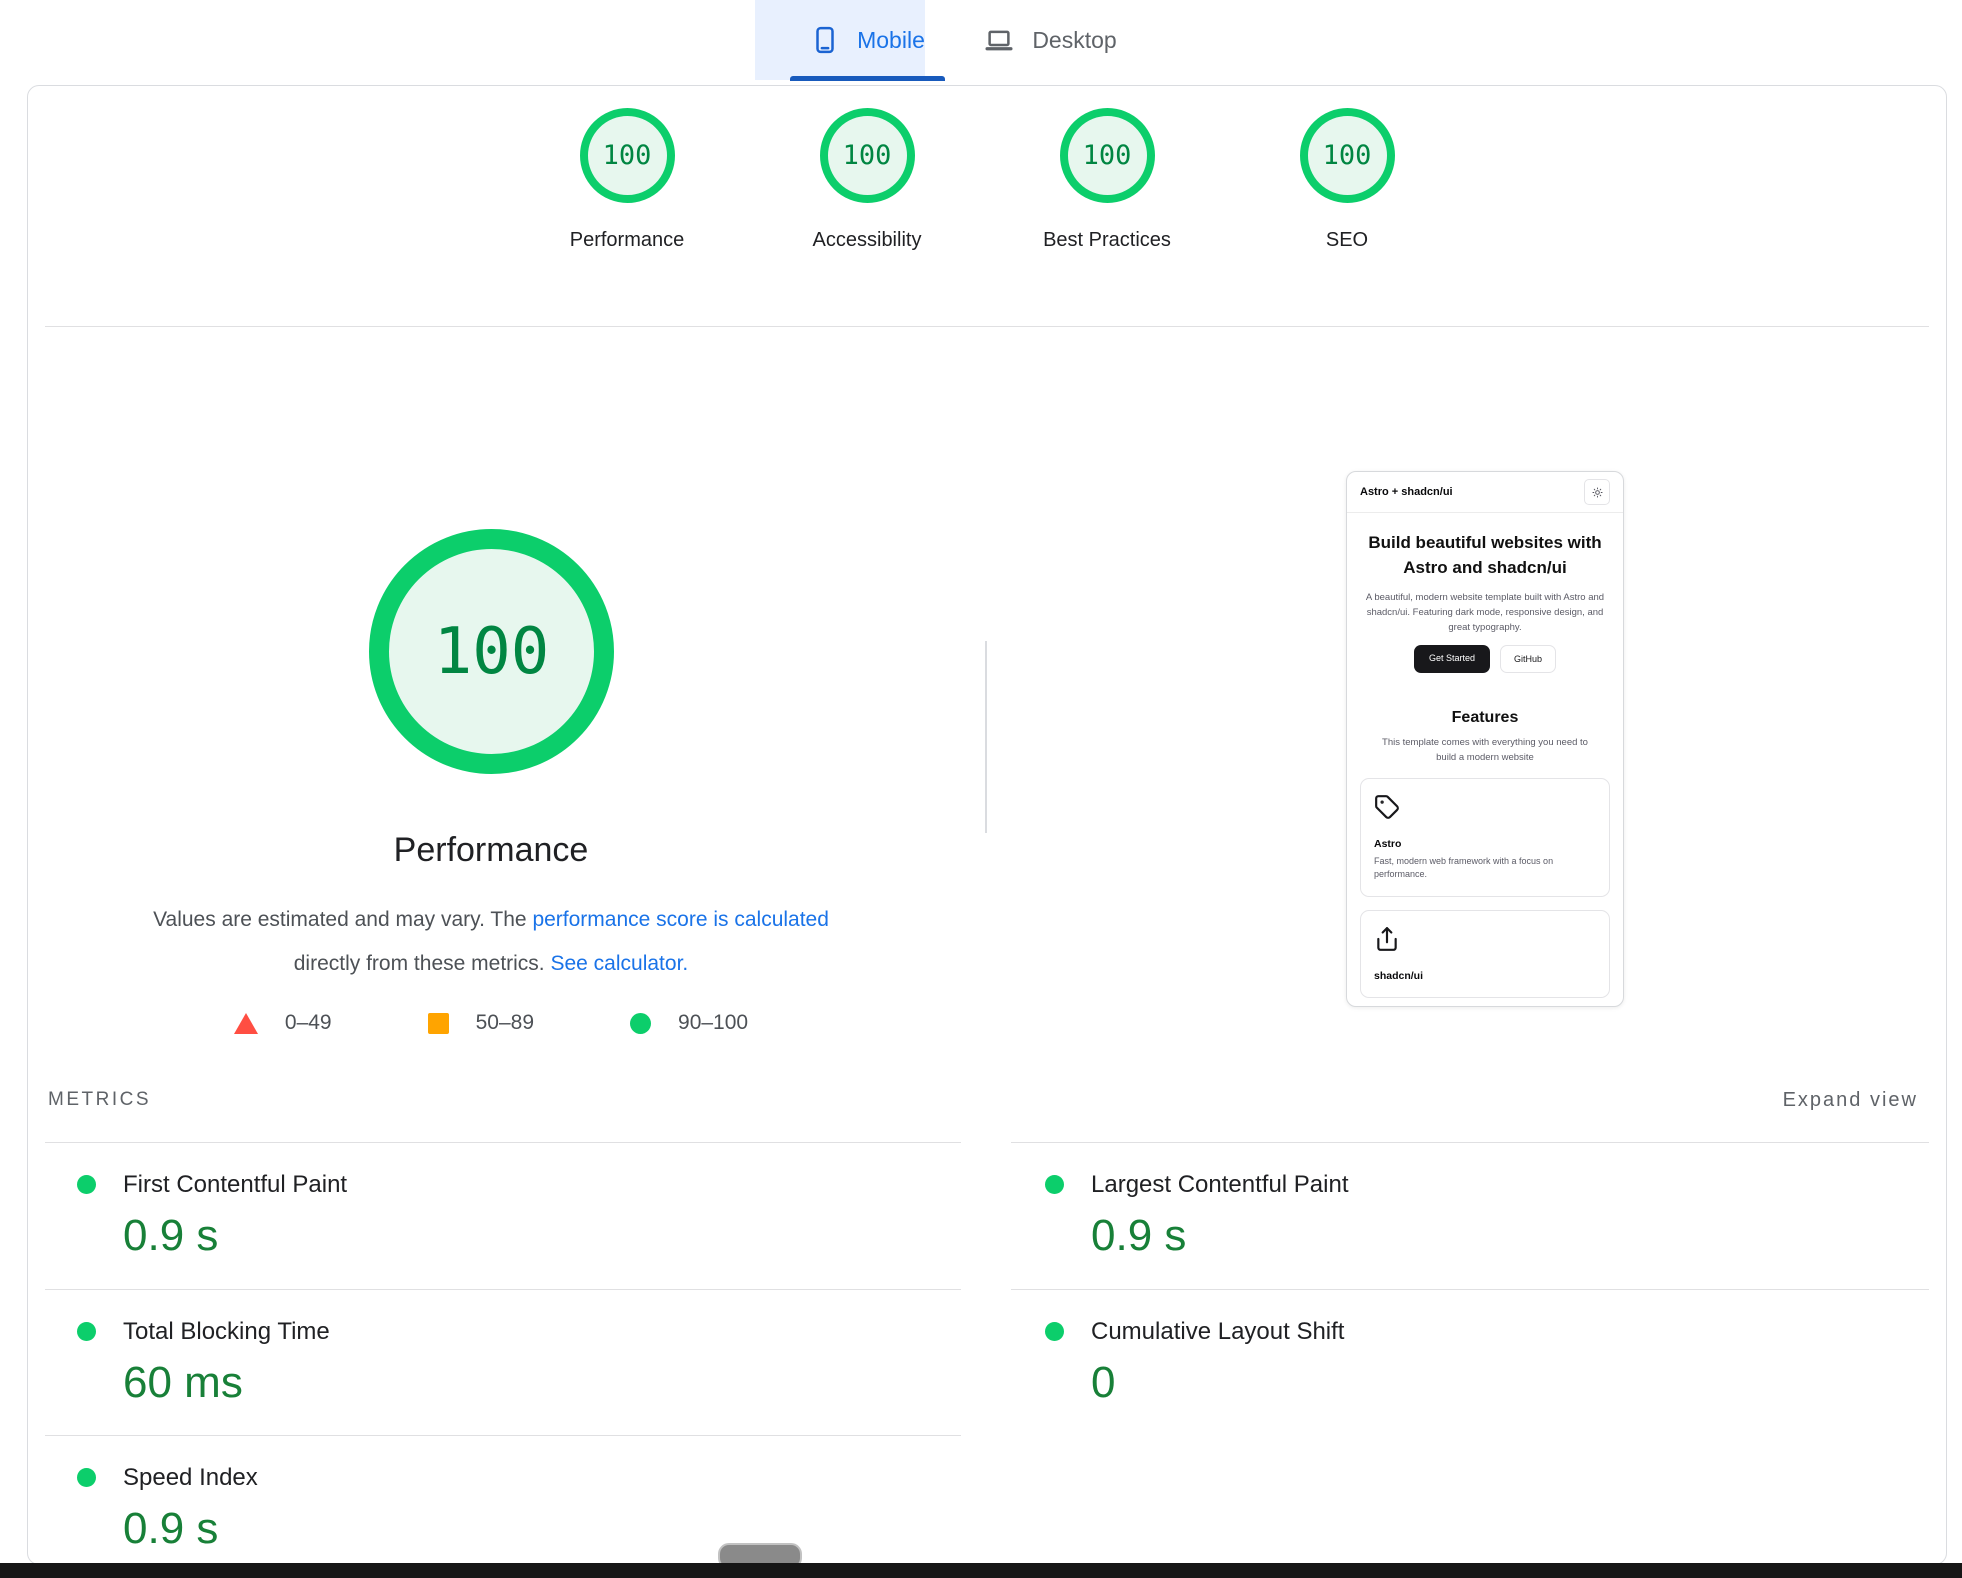 The width and height of the screenshot is (1962, 1578). I want to click on average-square-icon, so click(438, 1023).